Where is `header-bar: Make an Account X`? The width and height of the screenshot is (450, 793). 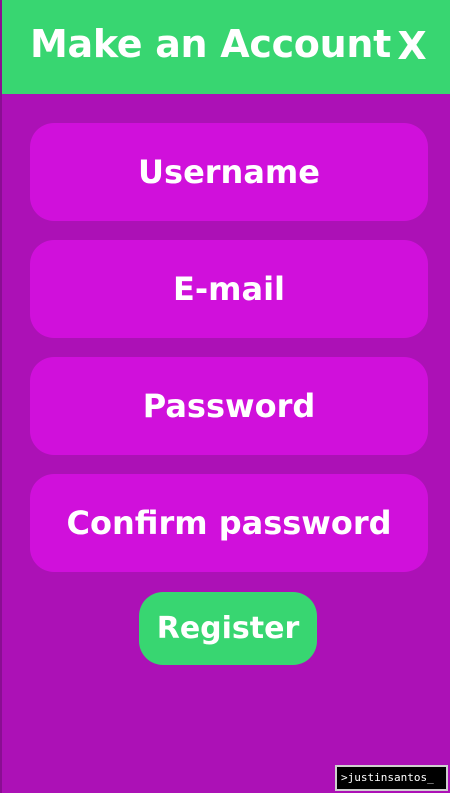
header-bar: Make an Account X is located at coordinates (226, 47).